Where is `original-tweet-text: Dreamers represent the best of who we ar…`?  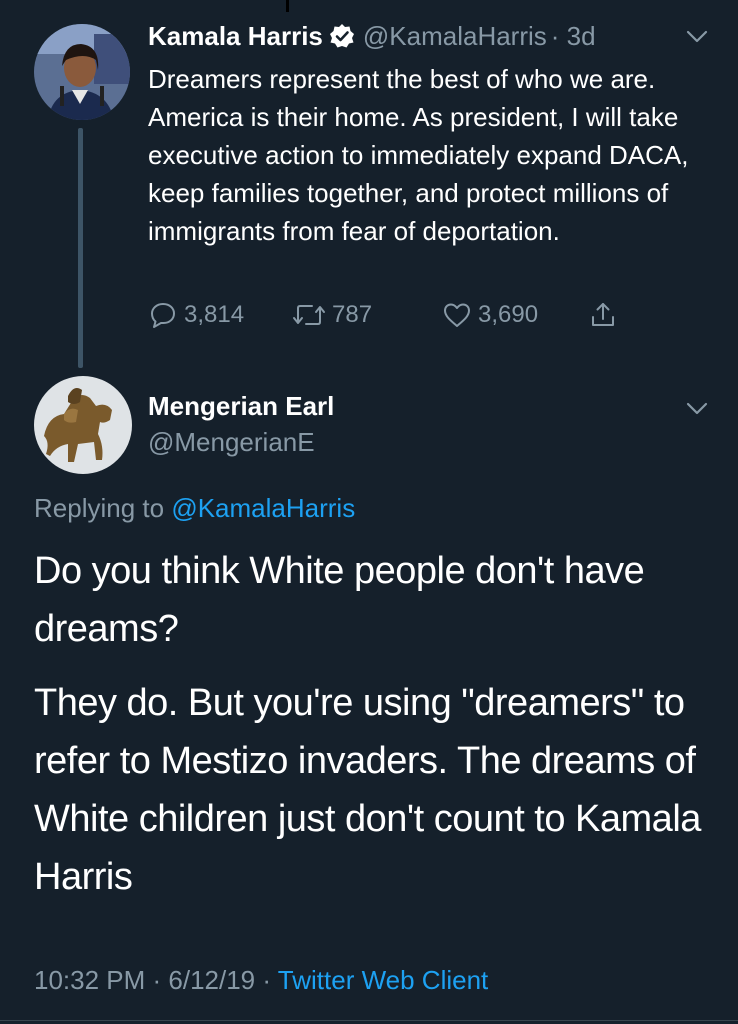 original-tweet-text: Dreamers represent the best of who we ar… is located at coordinates (418, 155).